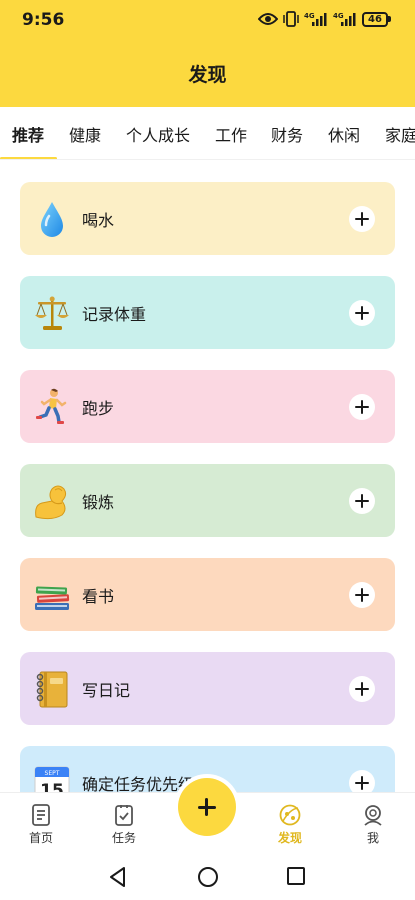 The height and width of the screenshot is (900, 415). I want to click on nav-label: 首页, so click(40, 838).